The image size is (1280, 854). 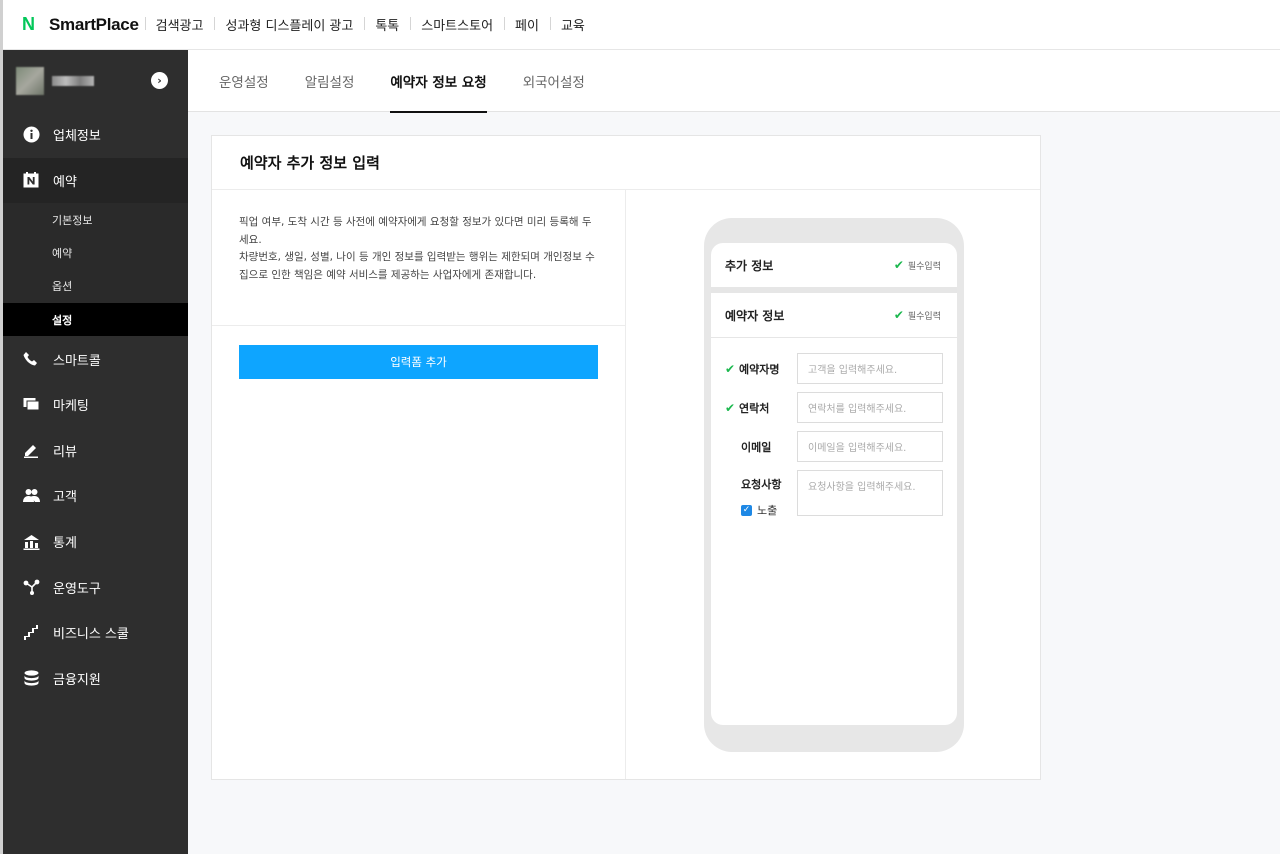 I want to click on topnav-smartstore: 스마트스토어, so click(x=457, y=24).